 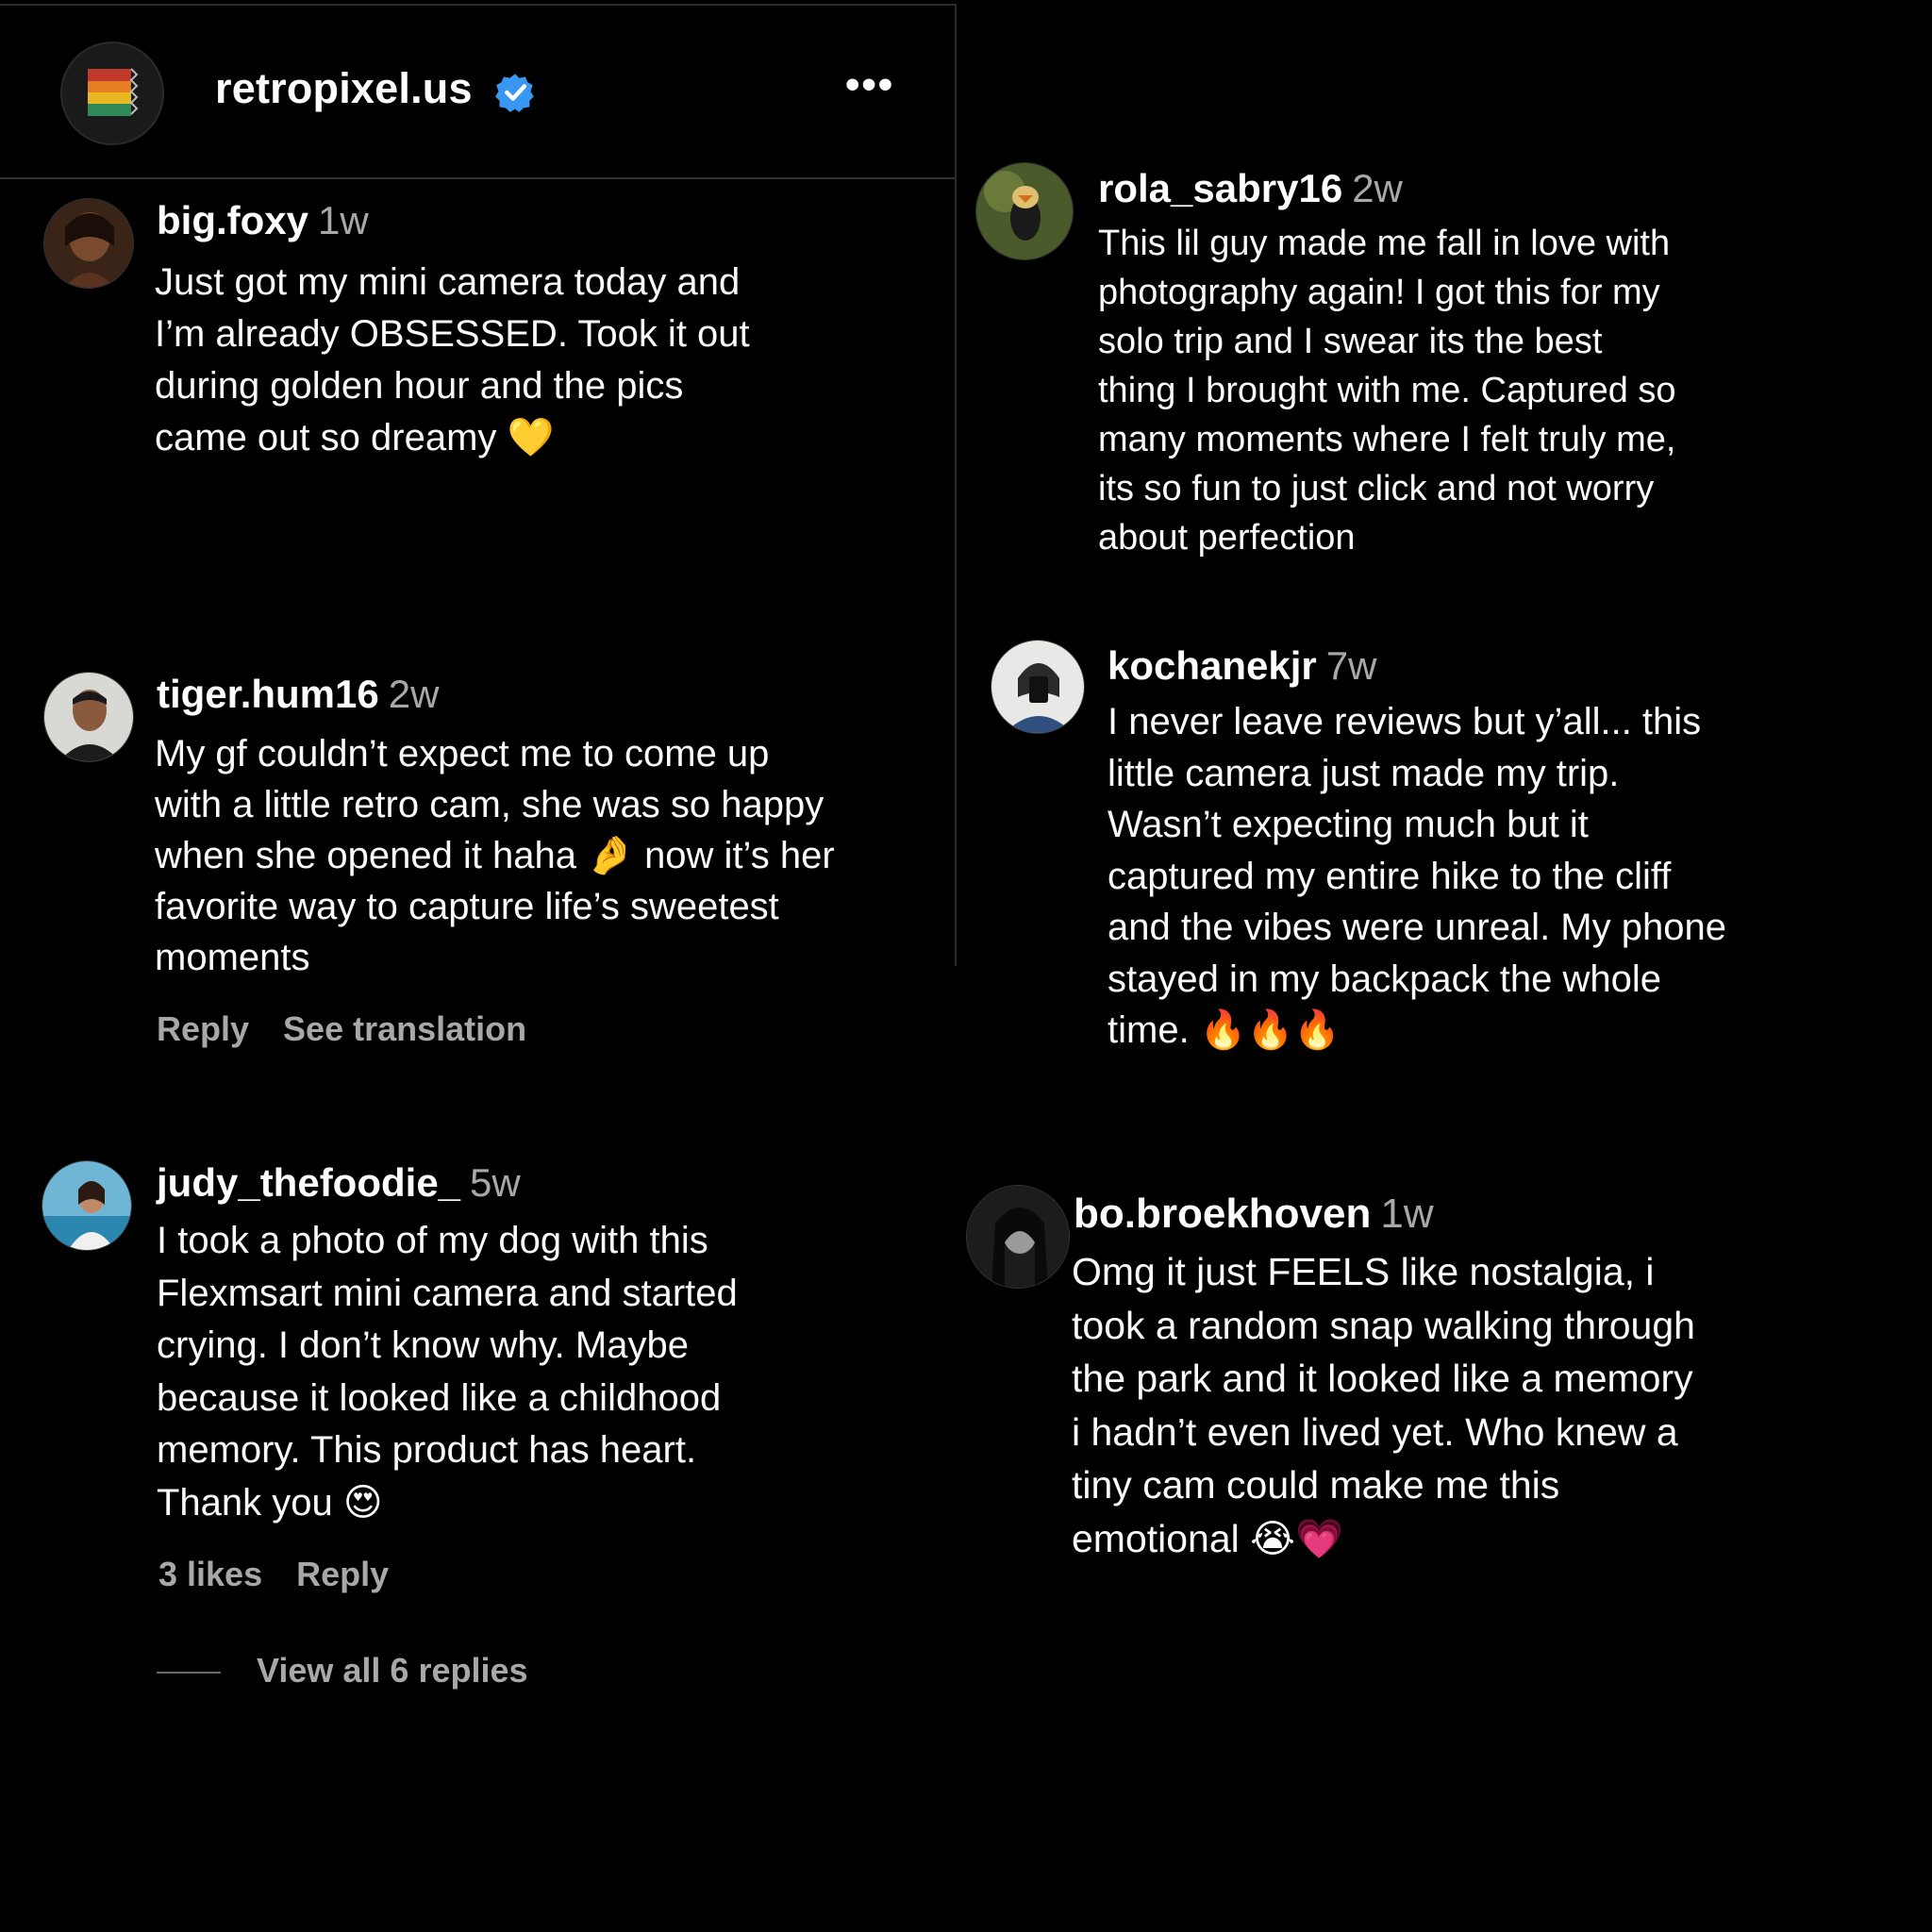 What do you see at coordinates (268, 694) in the screenshot?
I see `username: tiger.hum16` at bounding box center [268, 694].